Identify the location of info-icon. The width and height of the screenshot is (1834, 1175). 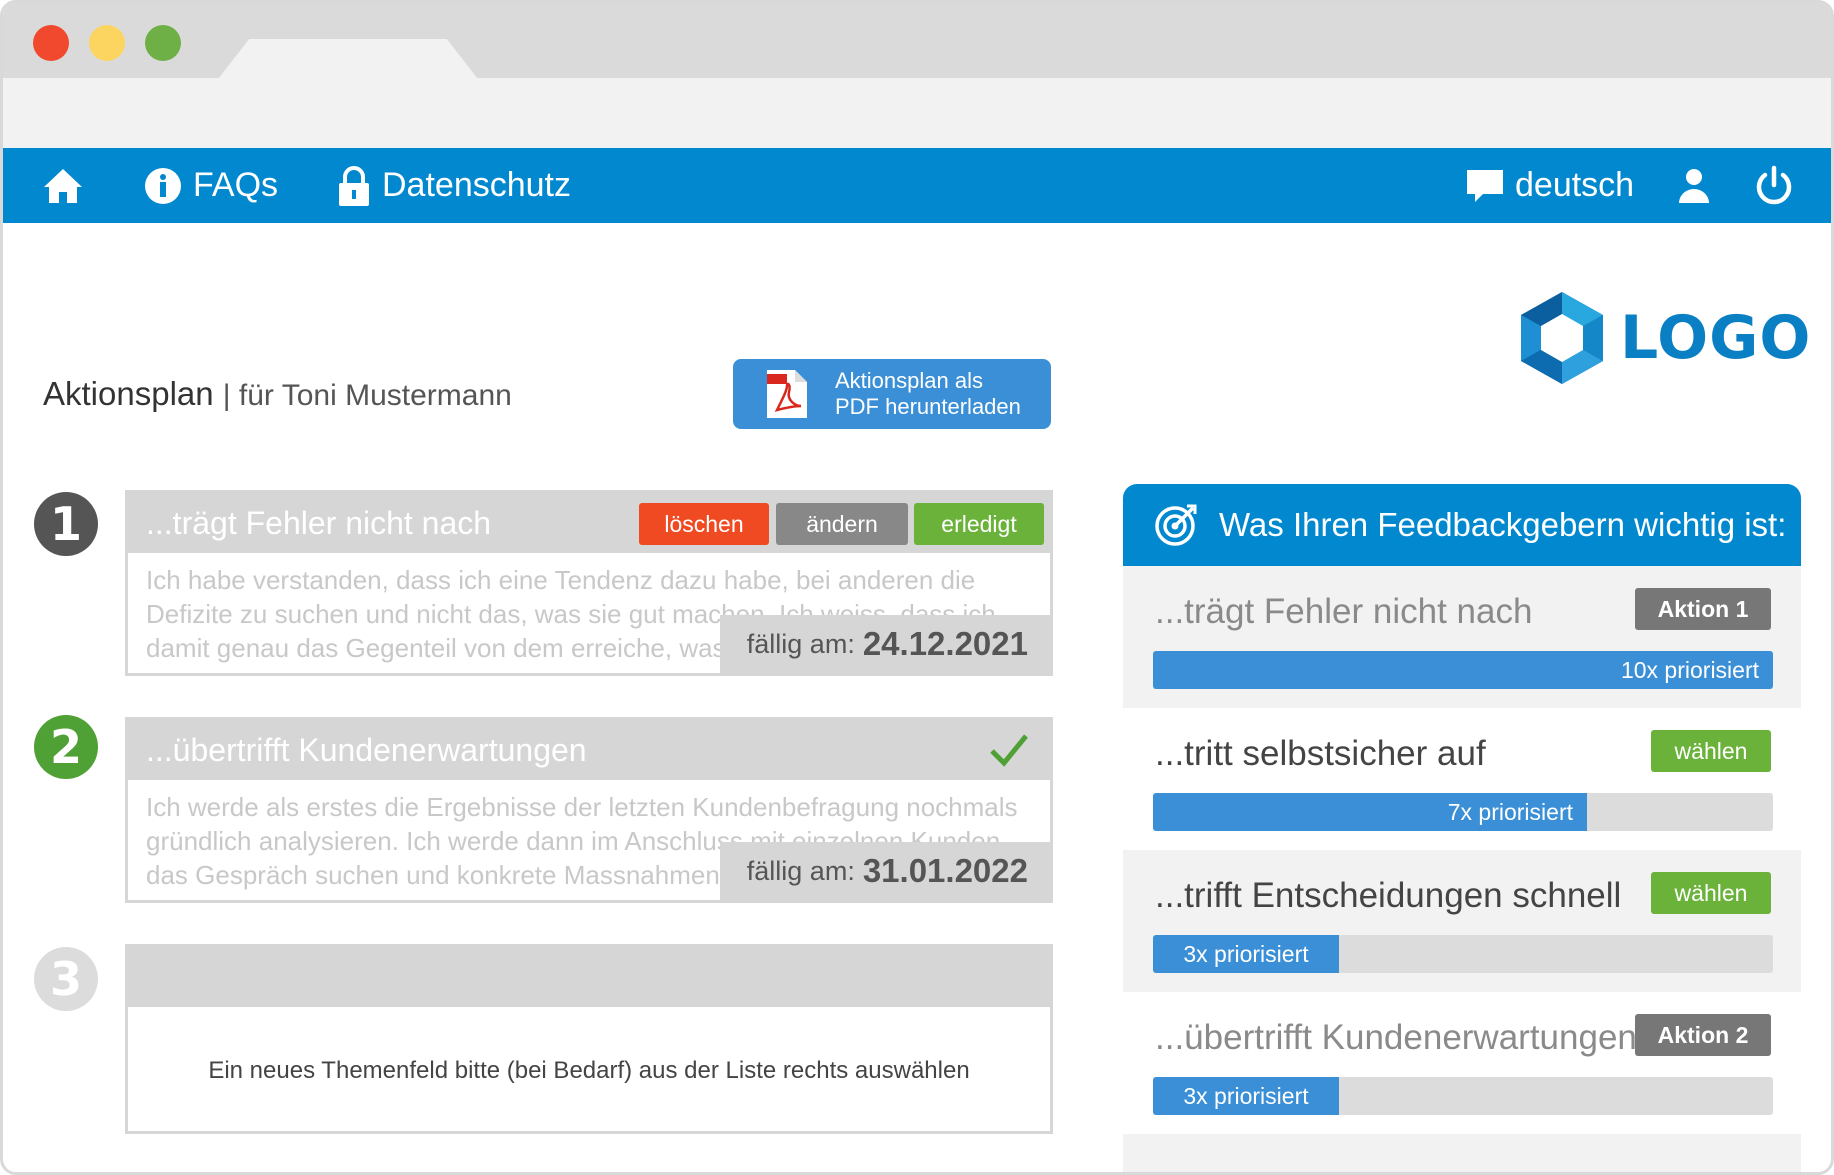
(163, 185).